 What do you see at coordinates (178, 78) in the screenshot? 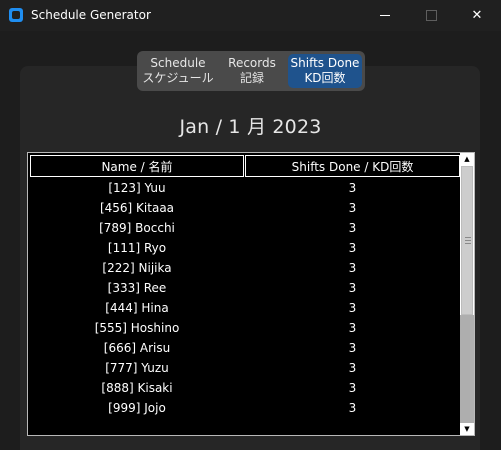
I see `tab-schedule-label-jp: スケジュール` at bounding box center [178, 78].